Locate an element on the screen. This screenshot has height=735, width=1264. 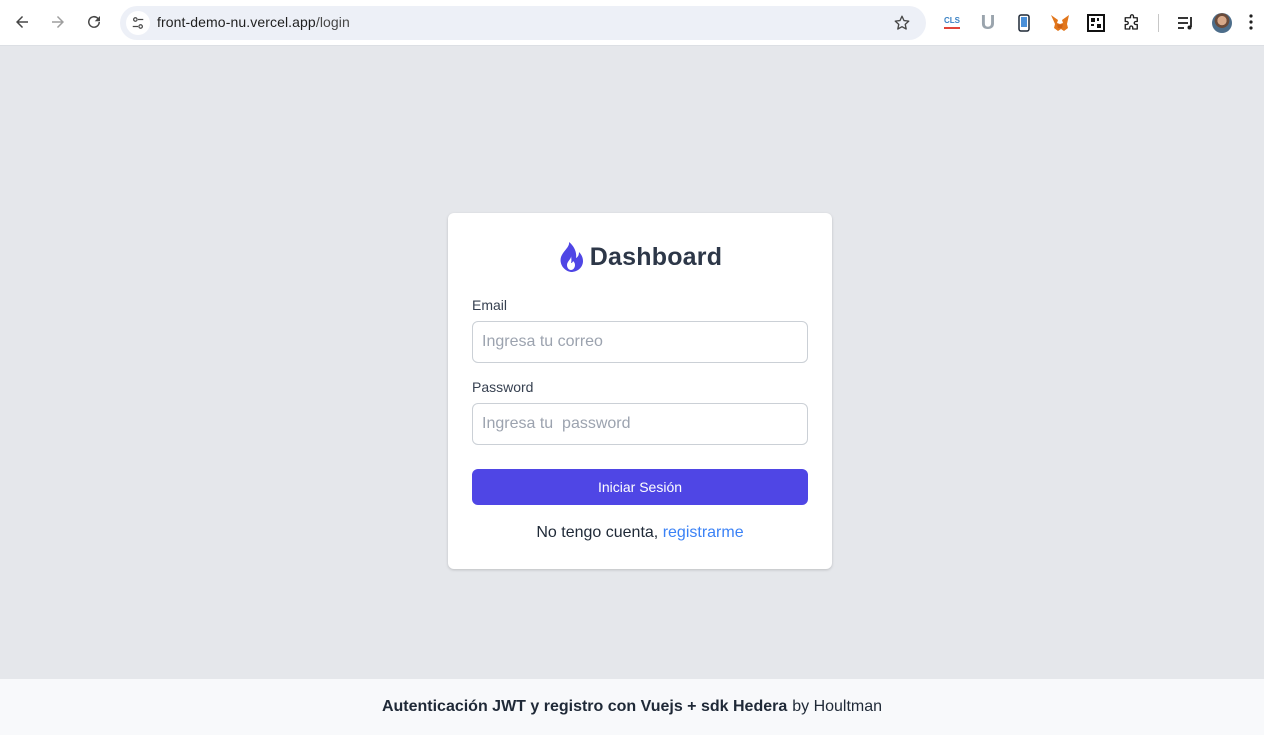
signup-prompt: No tengo cuenta, registrarme is located at coordinates (640, 533).